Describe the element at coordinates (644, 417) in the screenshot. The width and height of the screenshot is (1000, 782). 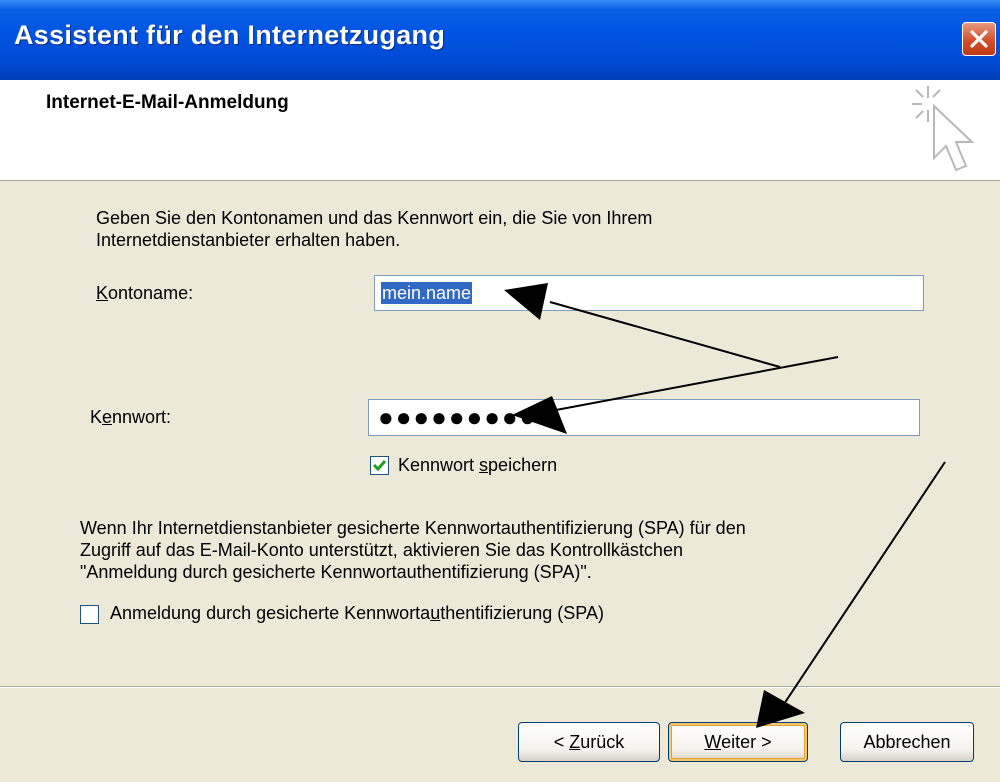
I see `password-input: ●●●●●●●●●` at that location.